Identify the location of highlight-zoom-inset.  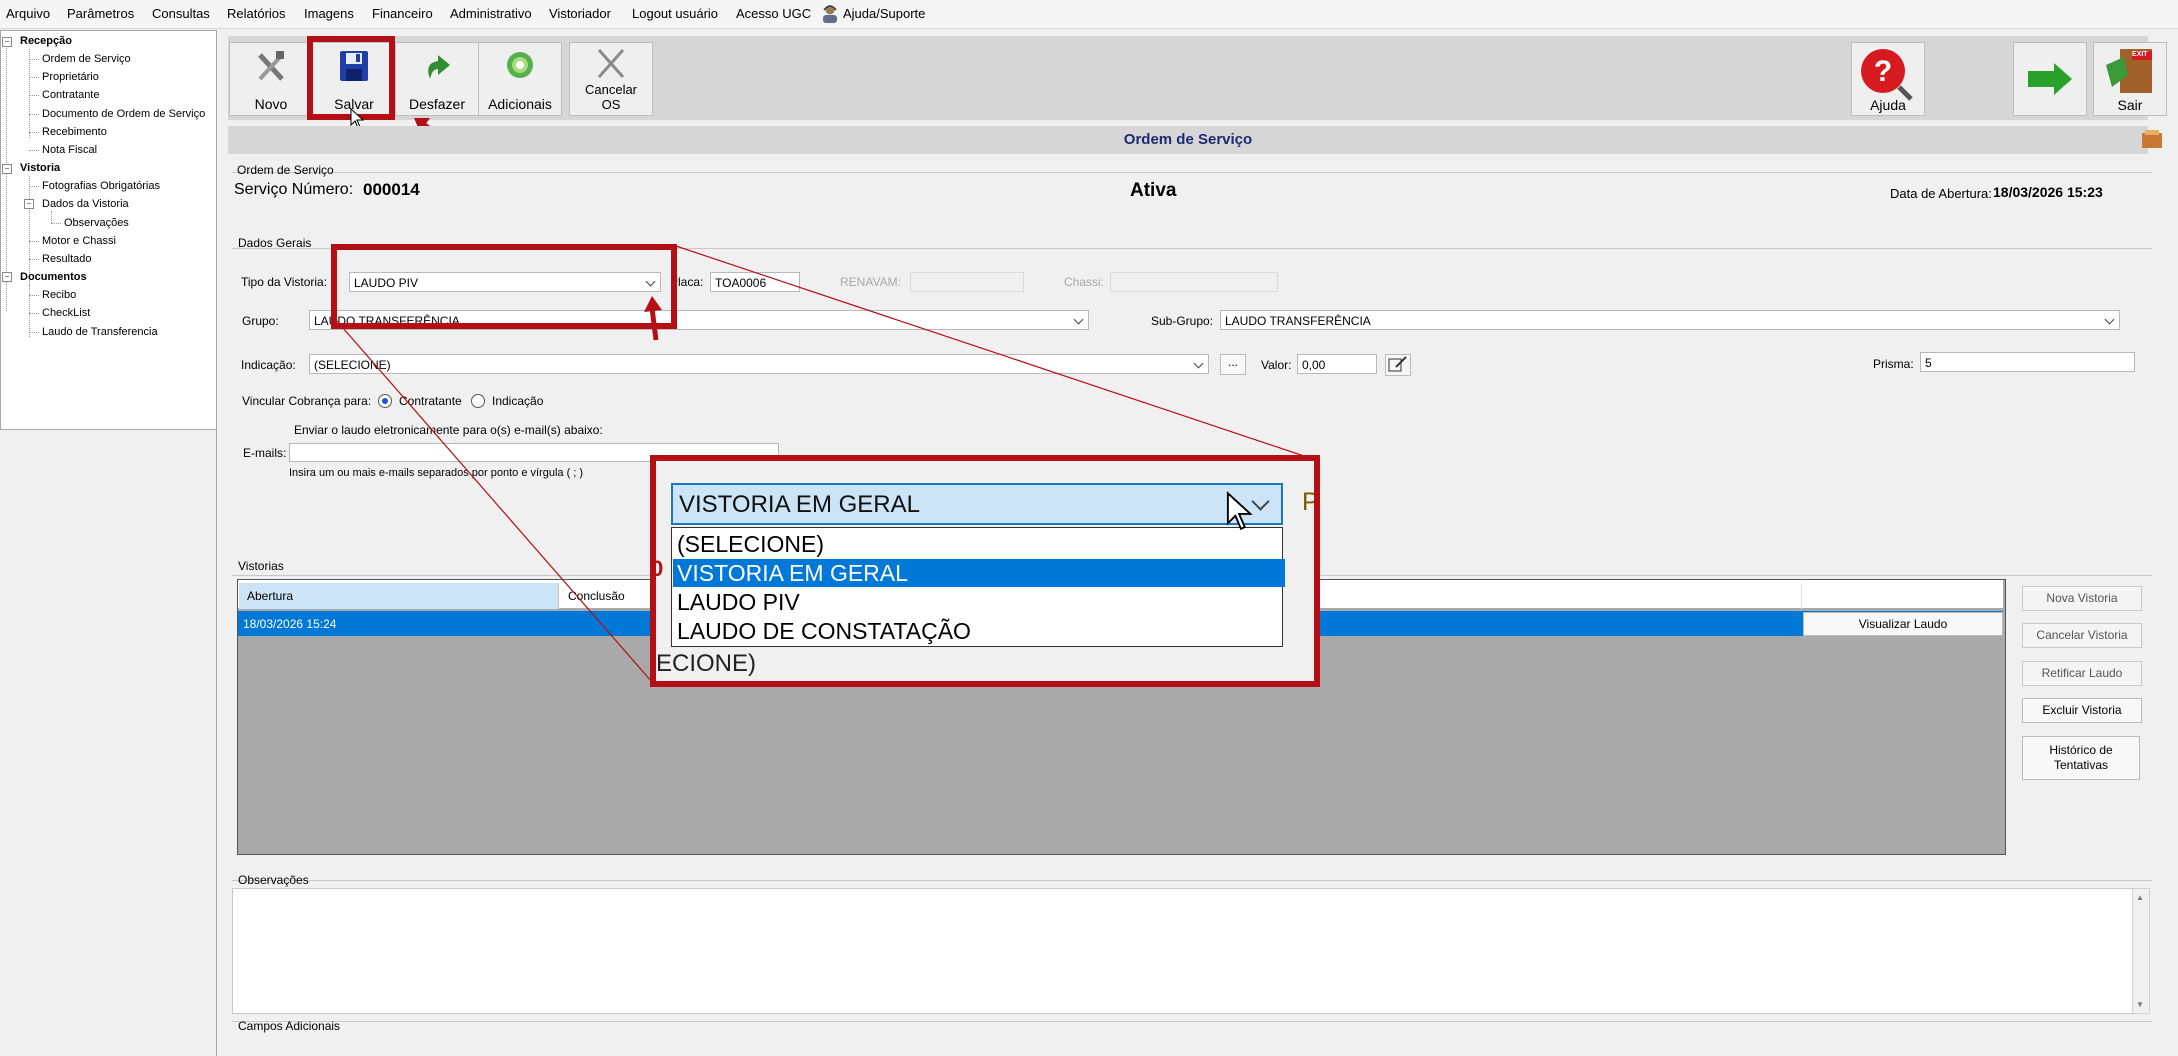
(985, 571).